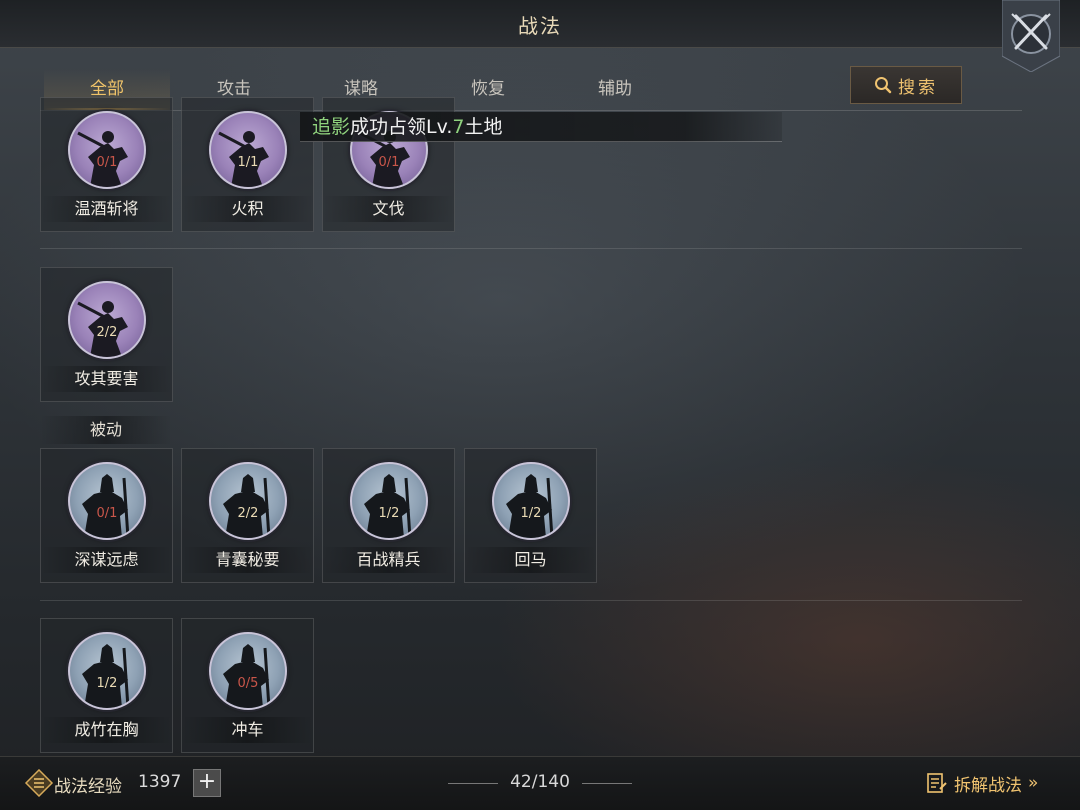  I want to click on skill-exp-value: 1397, so click(160, 782).